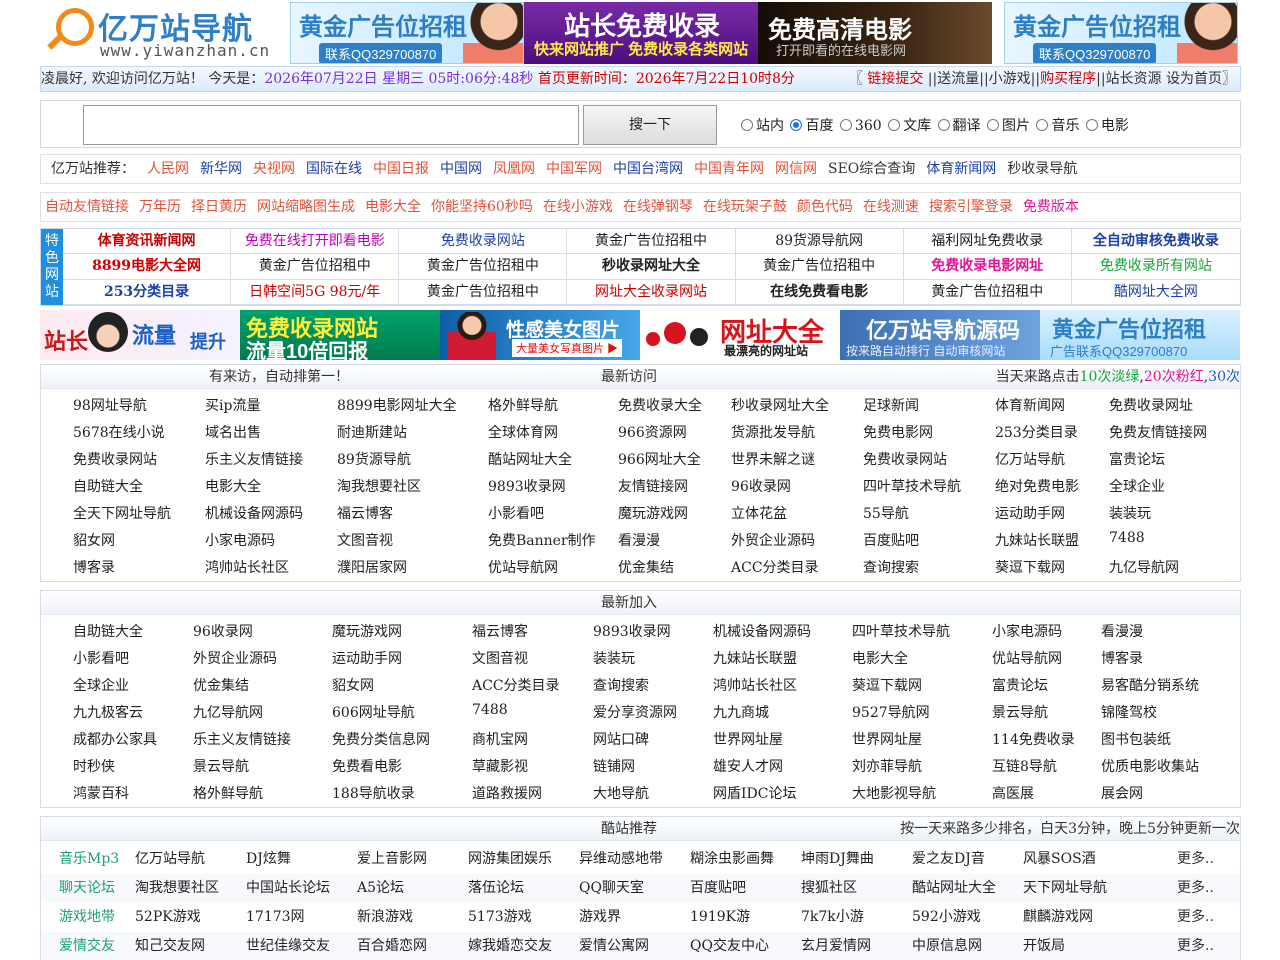 This screenshot has height=960, width=1280. What do you see at coordinates (94, 567) in the screenshot?
I see `site-link: 博客录` at bounding box center [94, 567].